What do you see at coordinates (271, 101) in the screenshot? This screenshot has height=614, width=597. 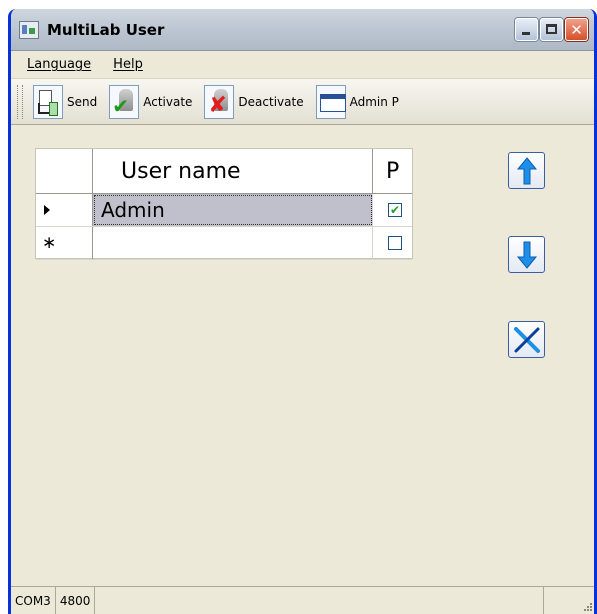 I see `deactivate-label: Deactivate` at bounding box center [271, 101].